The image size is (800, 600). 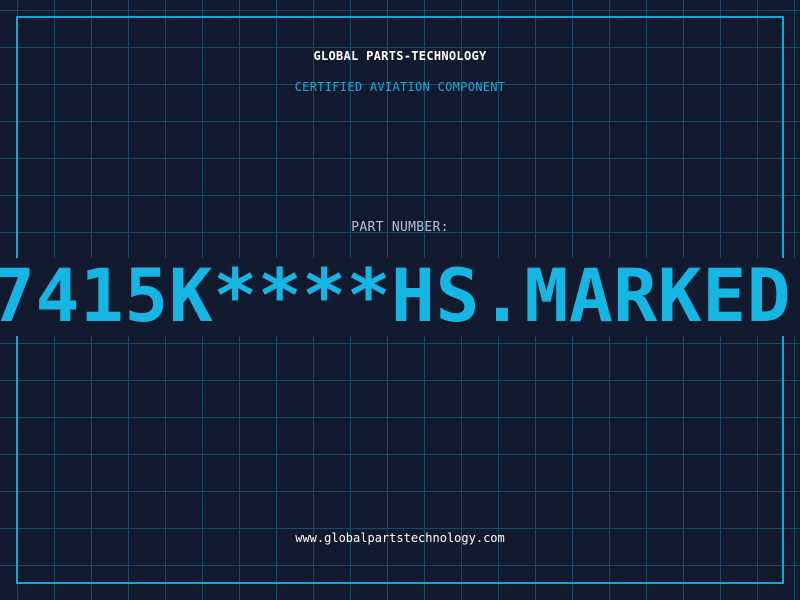 What do you see at coordinates (400, 227) in the screenshot?
I see `part-number-label: PART NUMBER:` at bounding box center [400, 227].